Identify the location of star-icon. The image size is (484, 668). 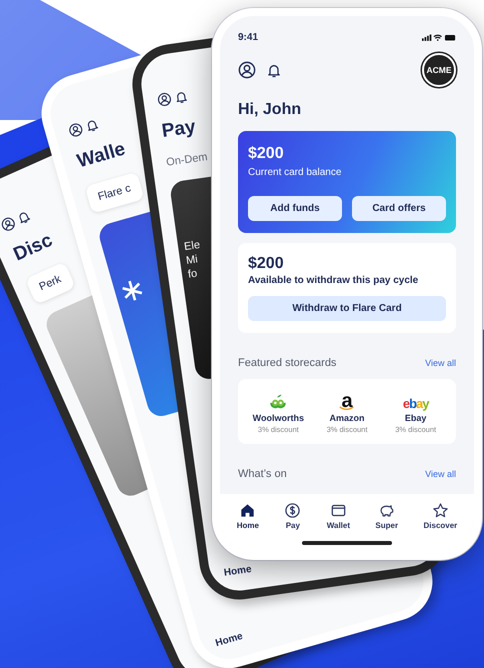
(440, 510).